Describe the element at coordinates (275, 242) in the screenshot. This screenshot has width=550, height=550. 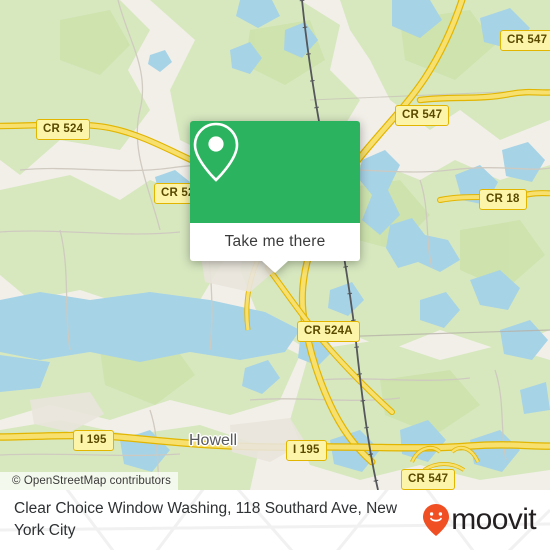
I see `take-me-there-button: Take me there` at that location.